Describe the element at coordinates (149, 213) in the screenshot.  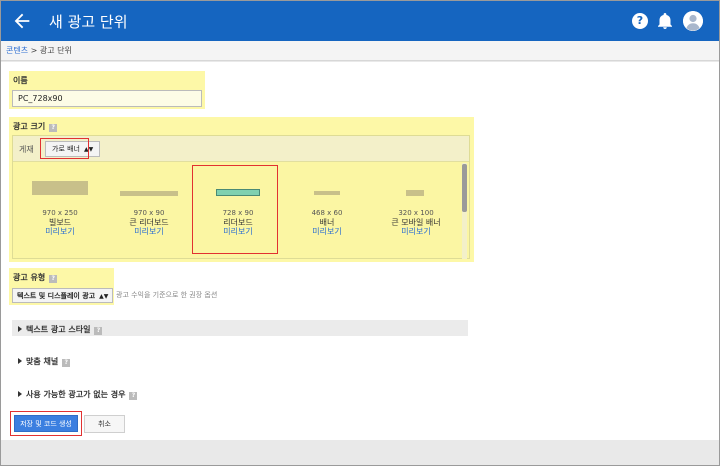
I see `size-dims: 970 x 90` at that location.